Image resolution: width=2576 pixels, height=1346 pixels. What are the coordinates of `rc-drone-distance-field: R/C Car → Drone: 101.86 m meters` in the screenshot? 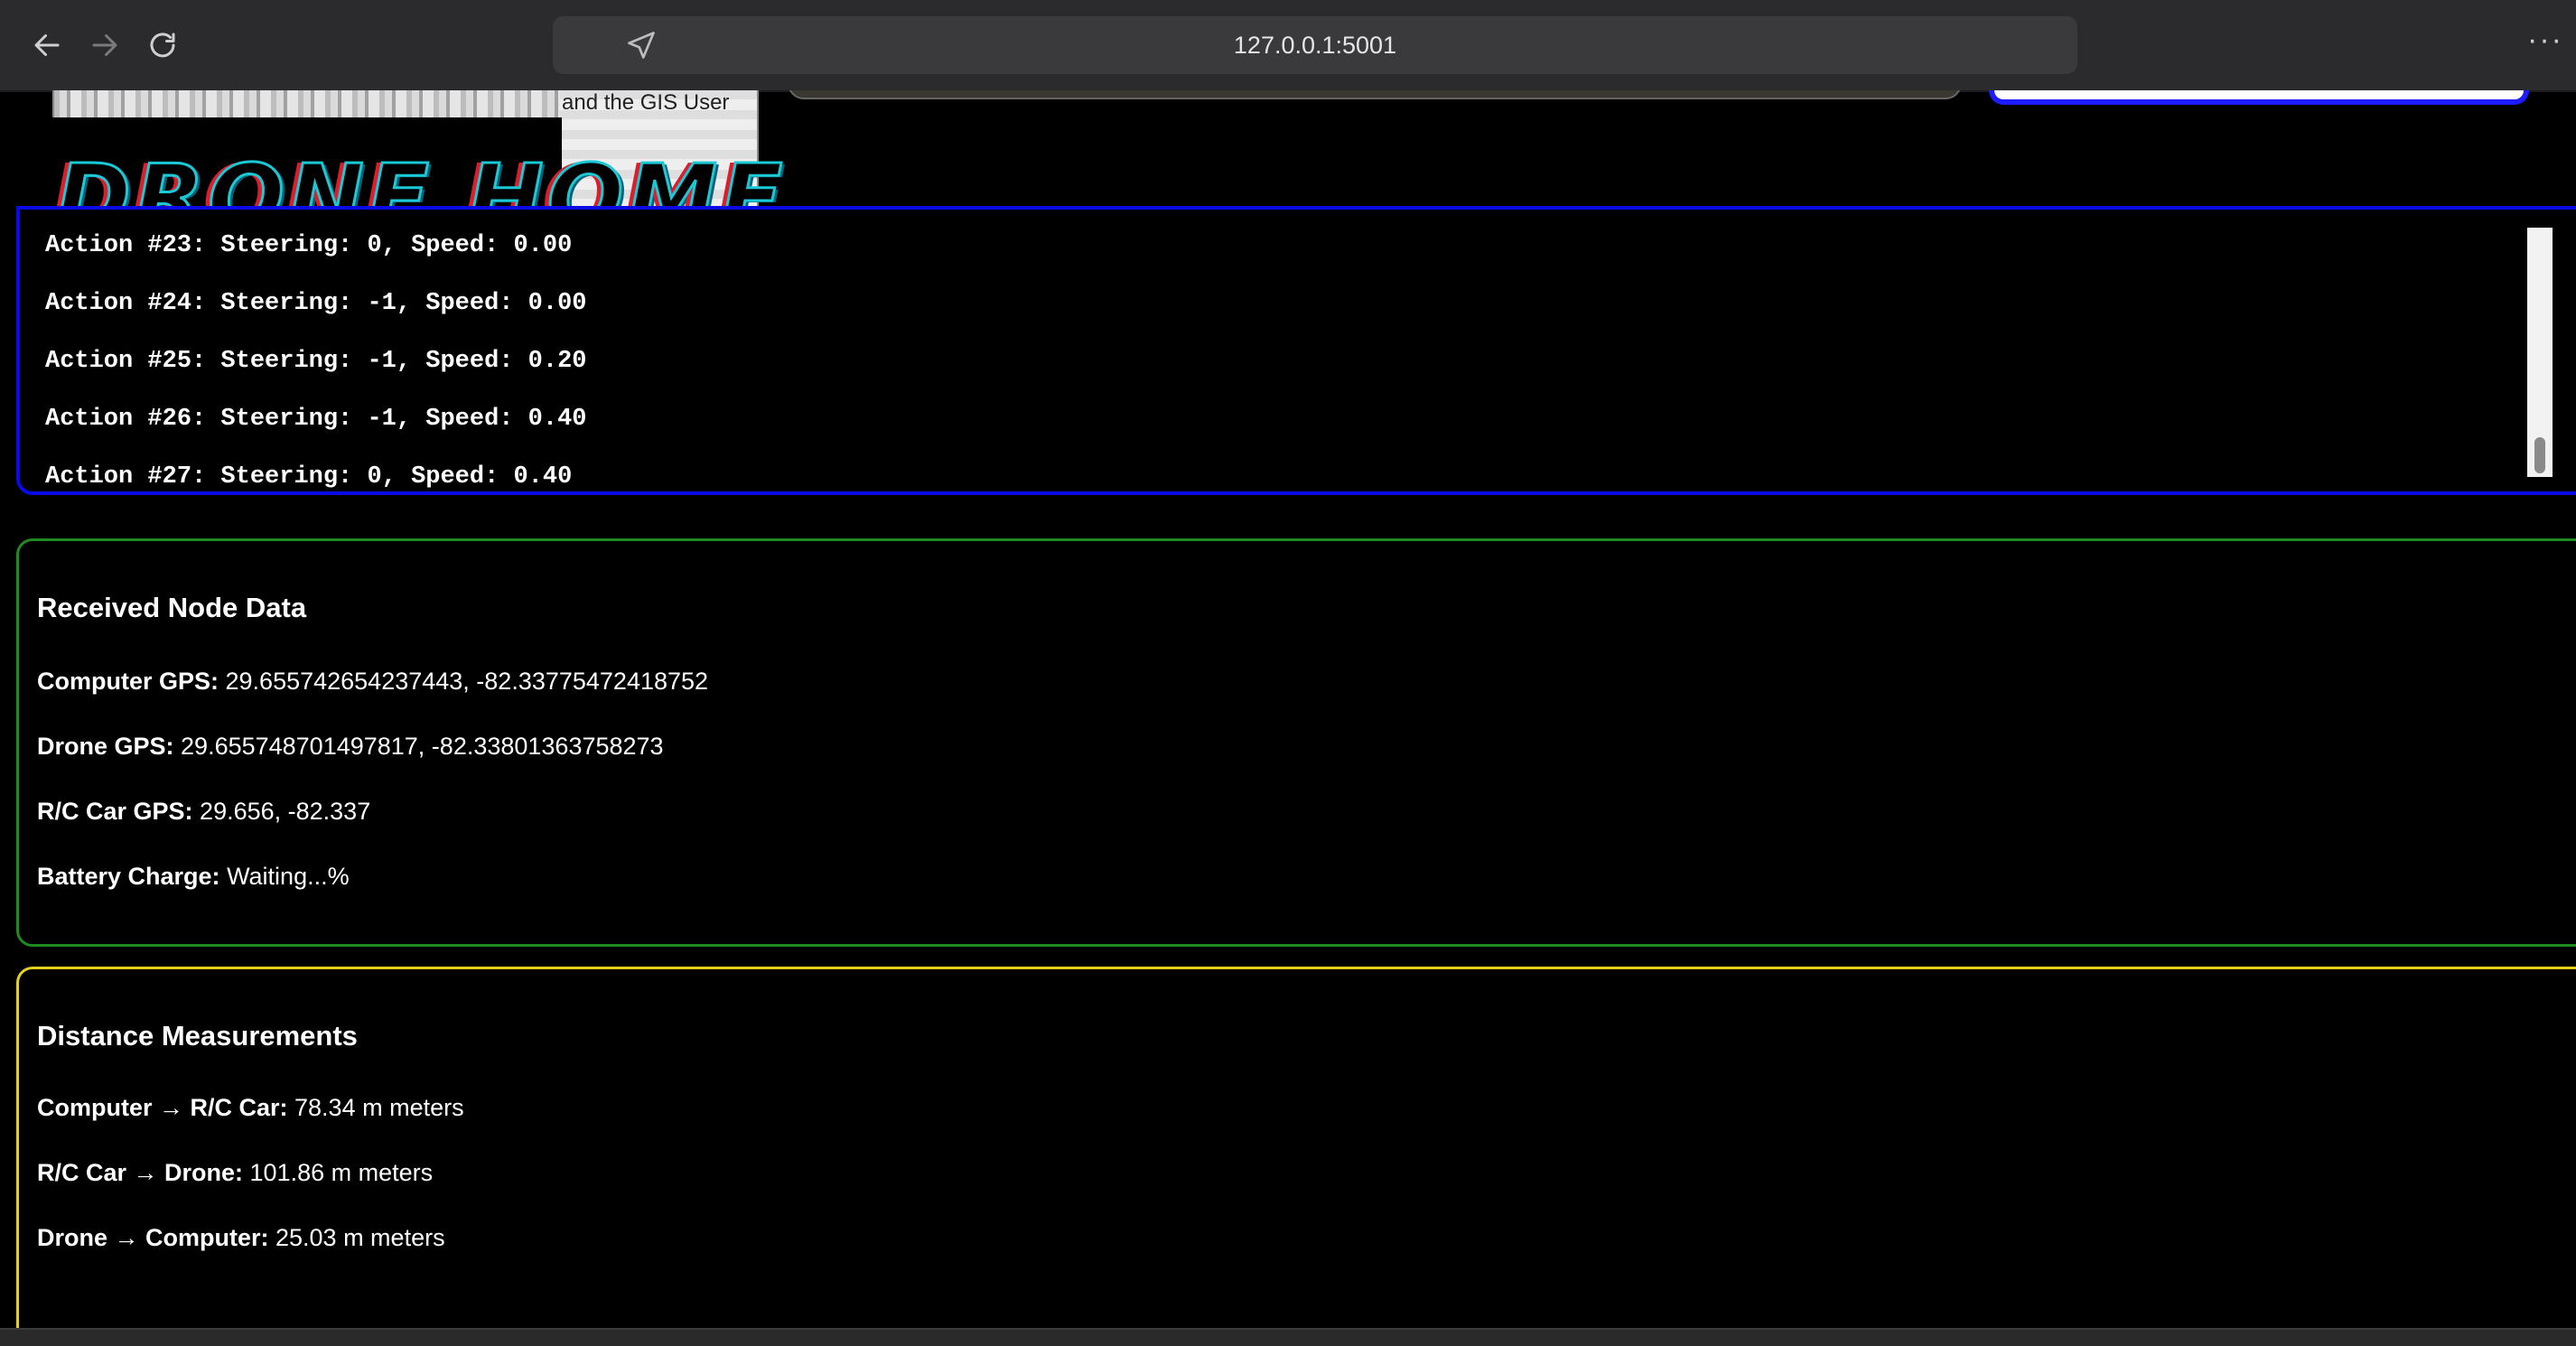 It's located at (235, 1173).